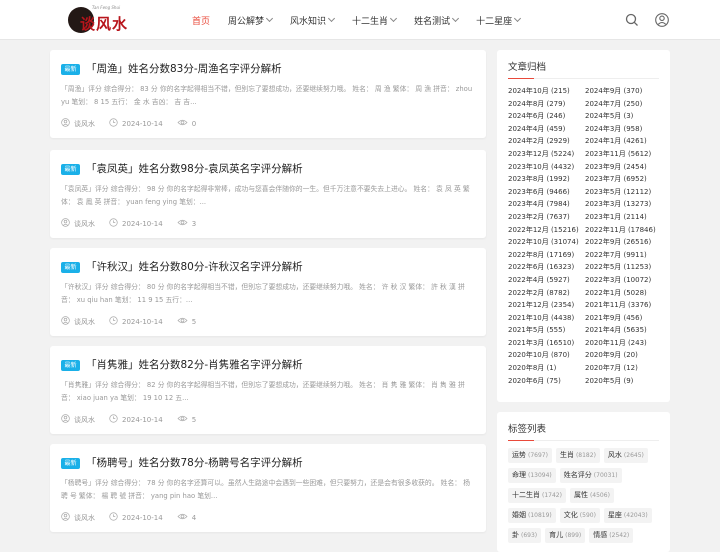 Image resolution: width=720 pixels, height=552 pixels. Describe the element at coordinates (624, 369) in the screenshot. I see `archive-link: 2020年7月 (12)` at that location.